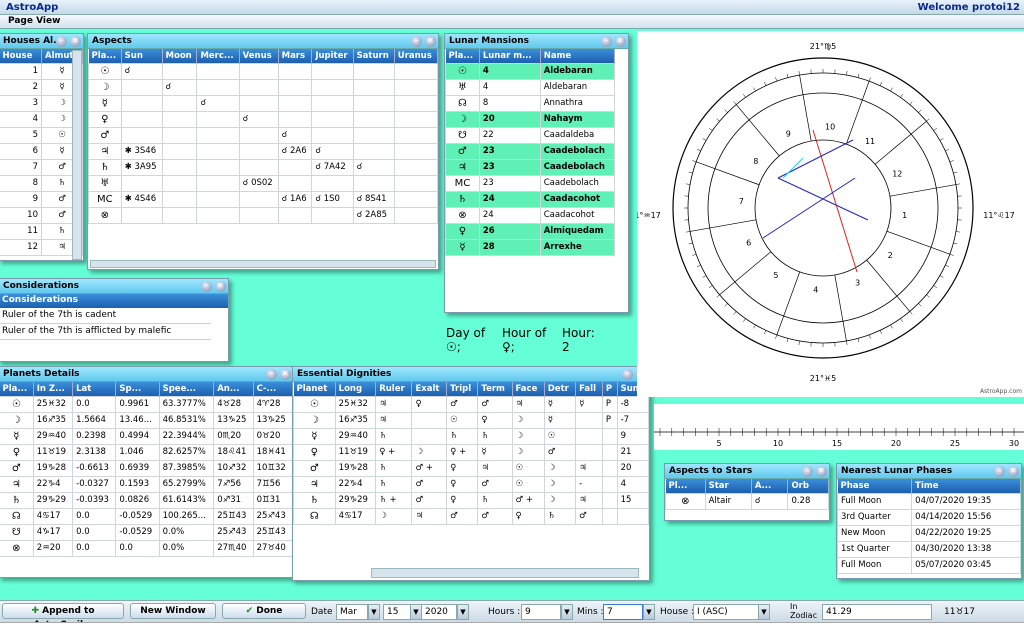  Describe the element at coordinates (77, 155) in the screenshot. I see `houses-scrollbar` at that location.